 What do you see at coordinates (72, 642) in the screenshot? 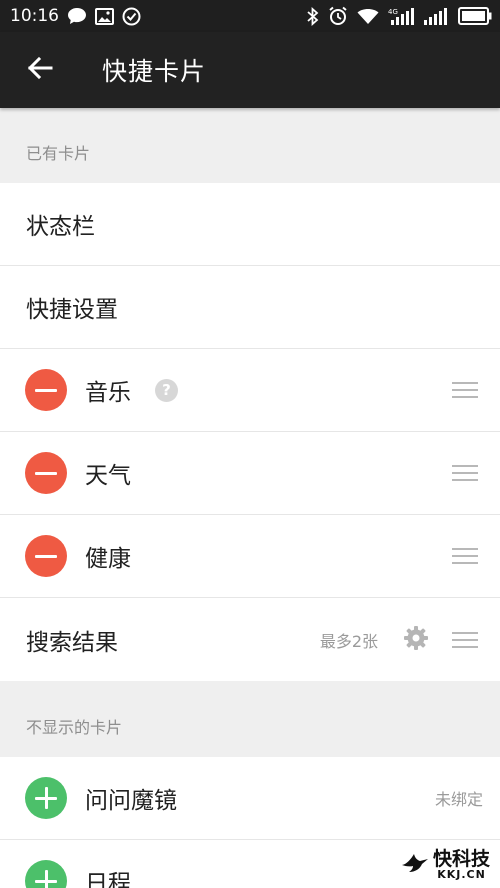
I see `card-label: 搜索结果` at bounding box center [72, 642].